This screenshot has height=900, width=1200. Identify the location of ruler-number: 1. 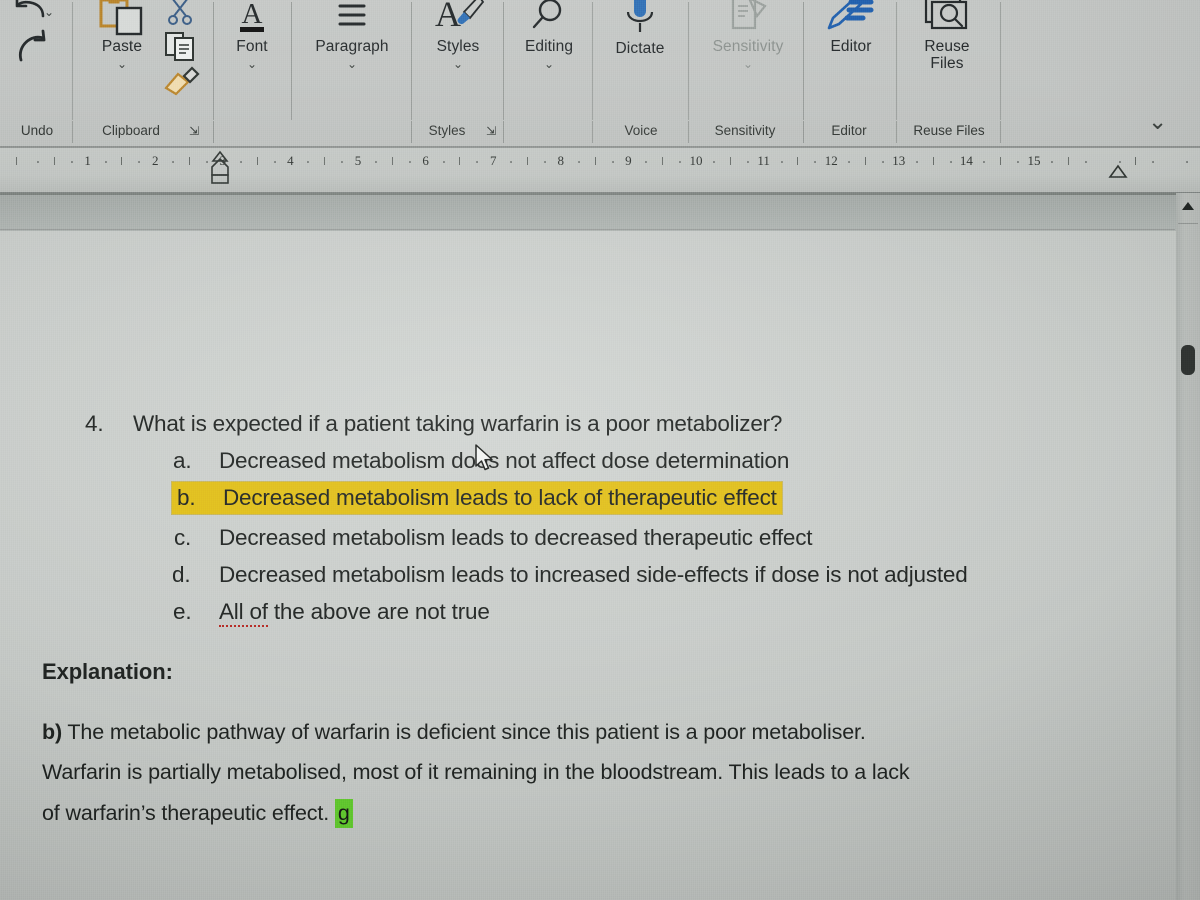
(87, 160).